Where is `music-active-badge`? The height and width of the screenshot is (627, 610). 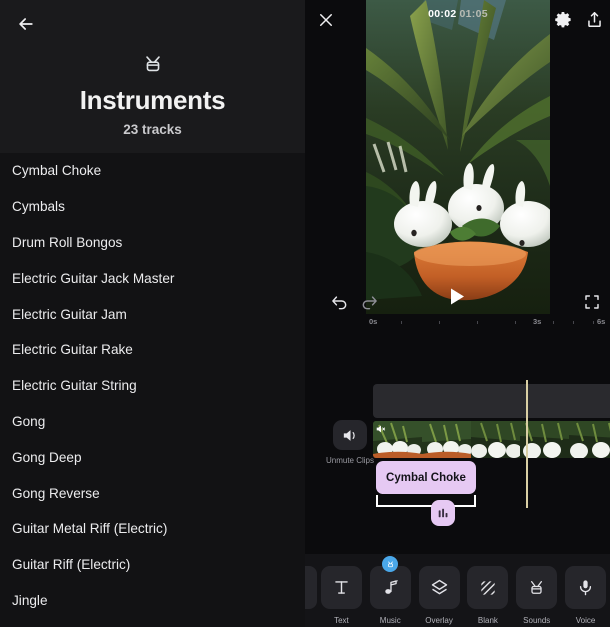 music-active-badge is located at coordinates (390, 564).